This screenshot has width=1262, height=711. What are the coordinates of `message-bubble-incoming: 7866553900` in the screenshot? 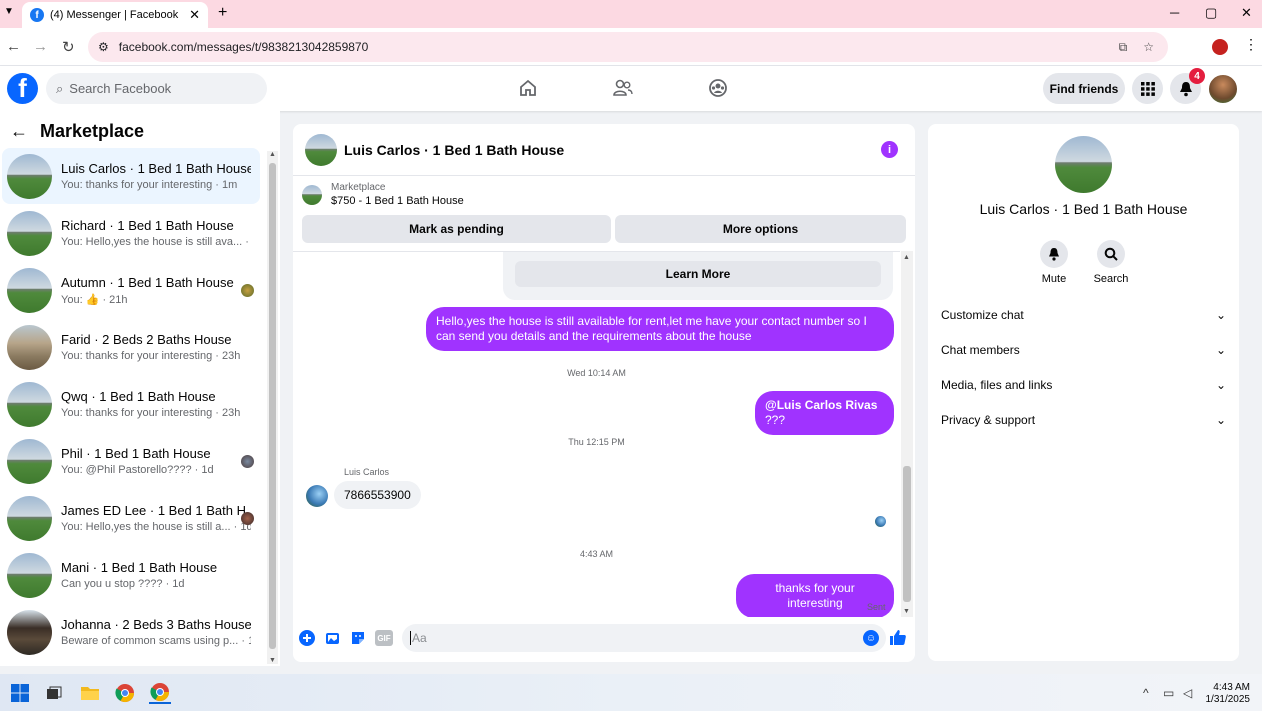 It's located at (377, 495).